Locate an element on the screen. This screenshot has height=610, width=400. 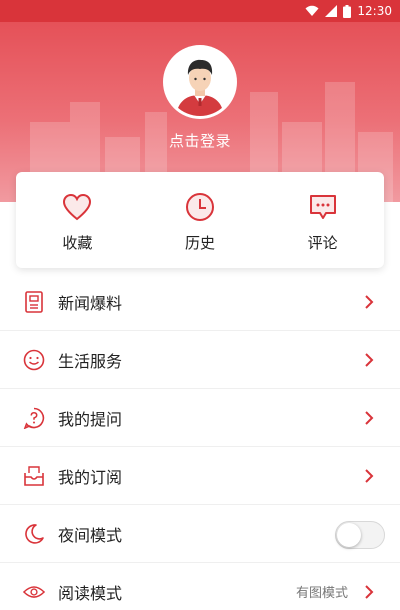
status-bar: 12:30 is located at coordinates (200, 11).